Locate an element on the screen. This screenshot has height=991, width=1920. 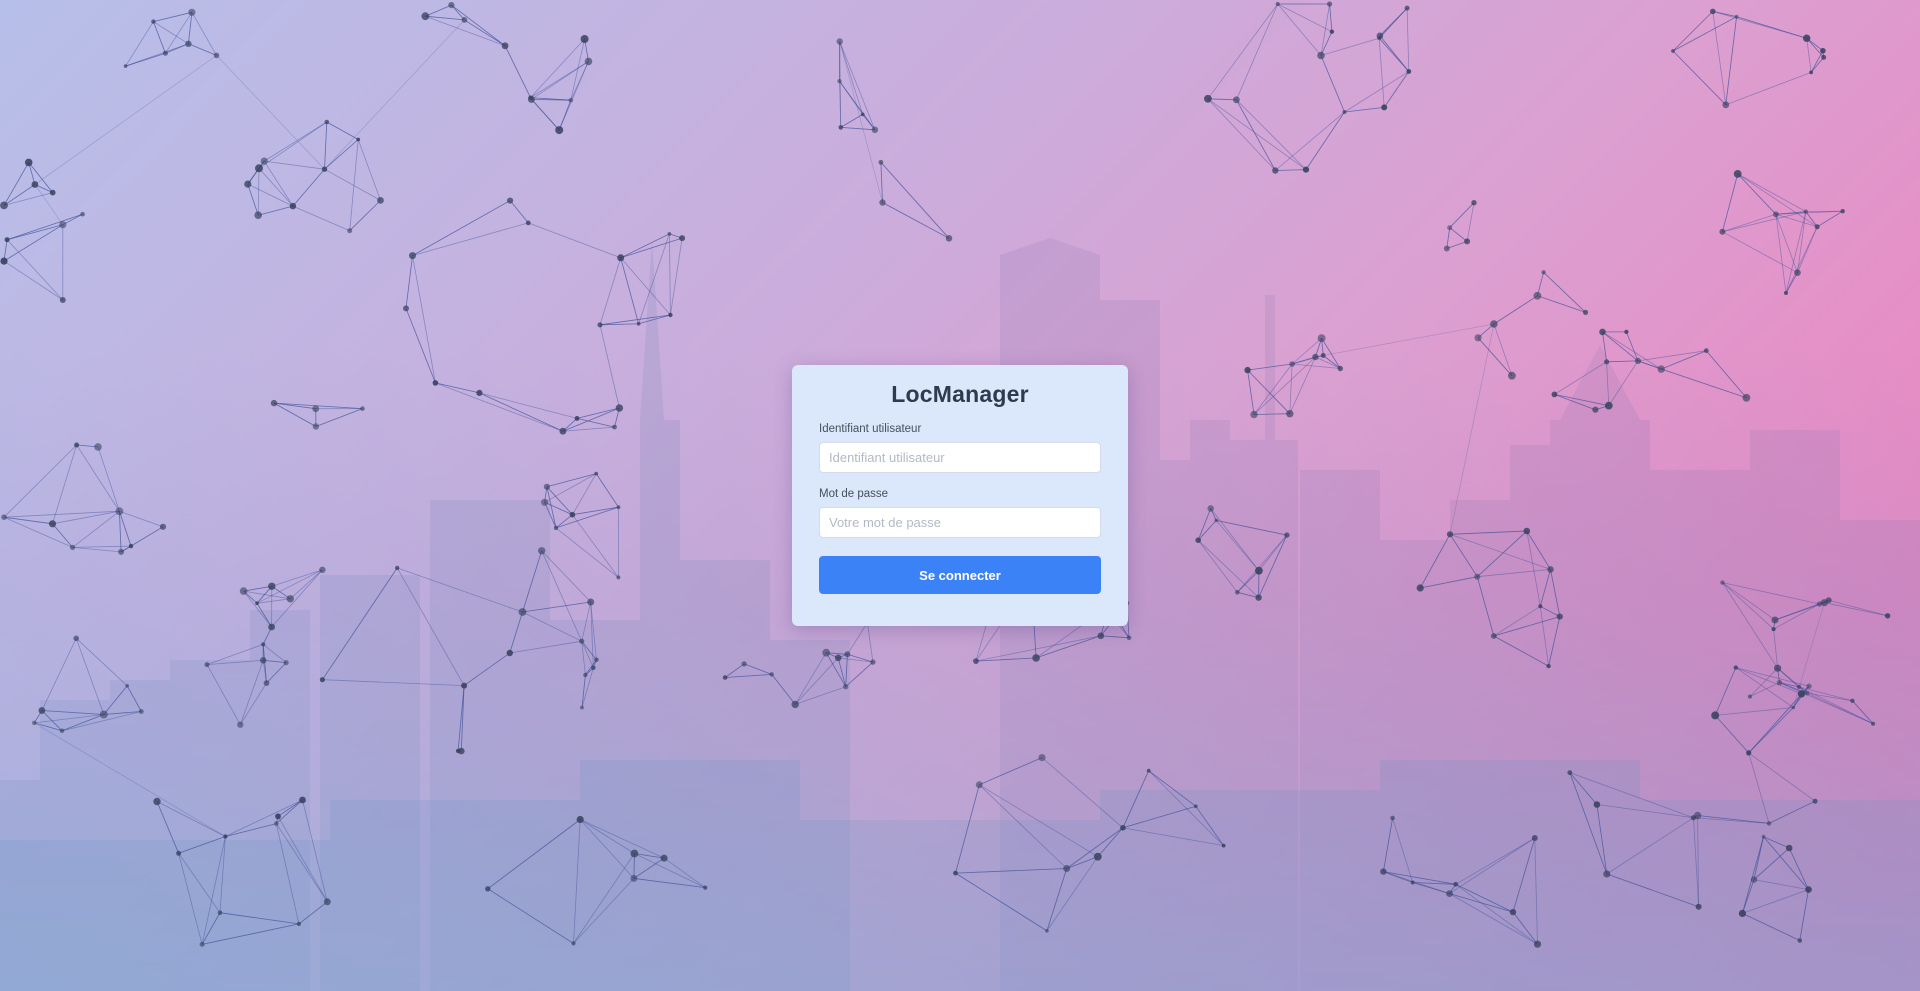
password-input is located at coordinates (960, 522).